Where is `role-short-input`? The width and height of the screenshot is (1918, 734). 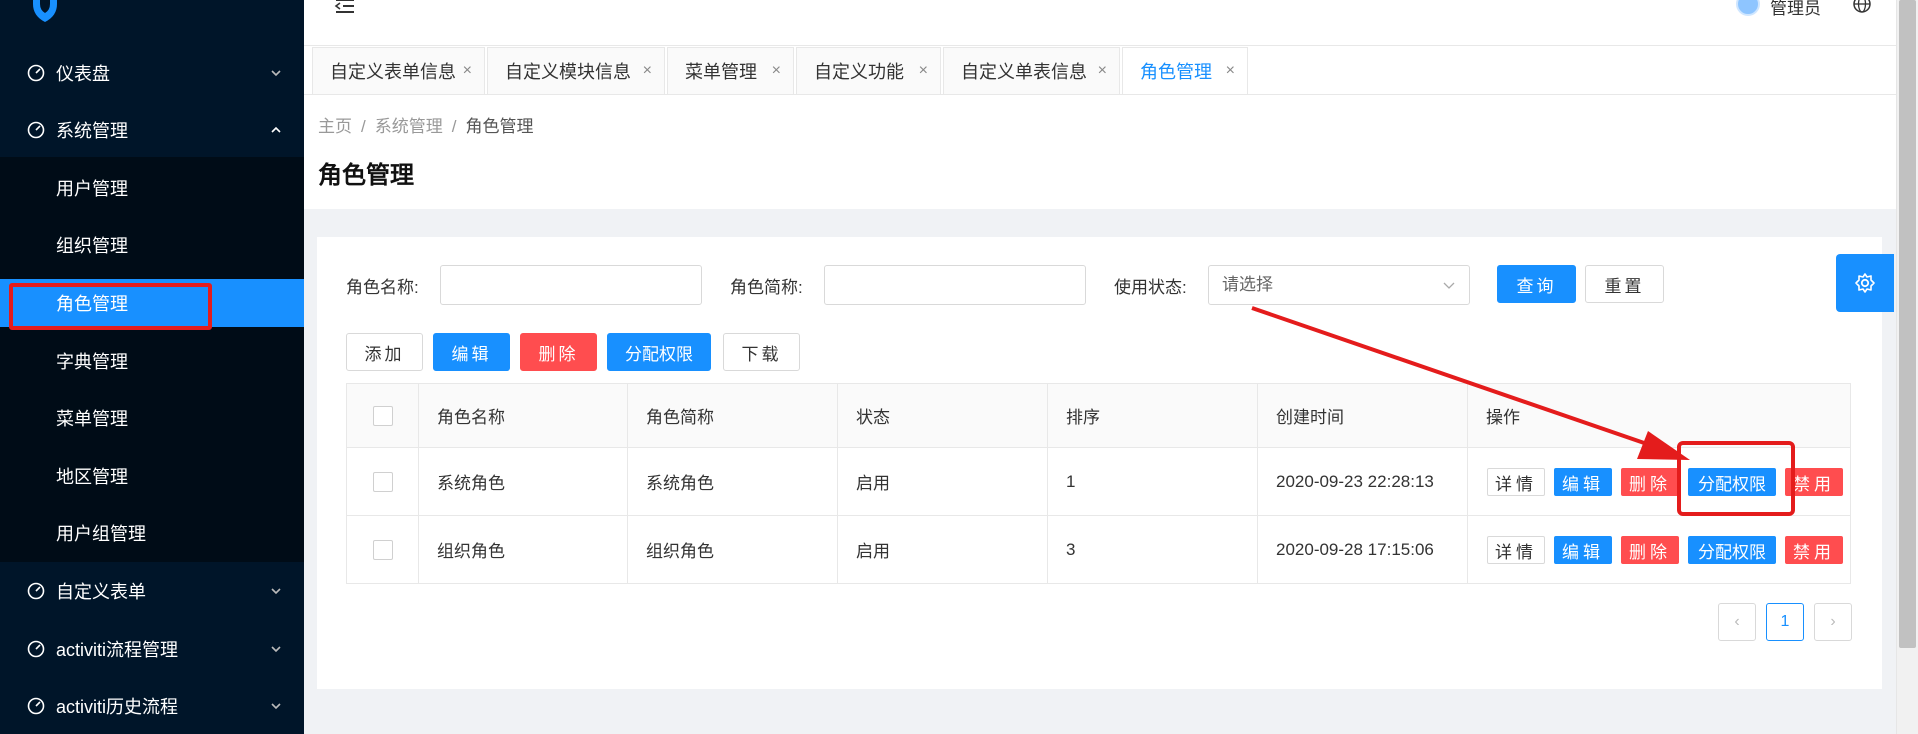
role-short-input is located at coordinates (955, 285).